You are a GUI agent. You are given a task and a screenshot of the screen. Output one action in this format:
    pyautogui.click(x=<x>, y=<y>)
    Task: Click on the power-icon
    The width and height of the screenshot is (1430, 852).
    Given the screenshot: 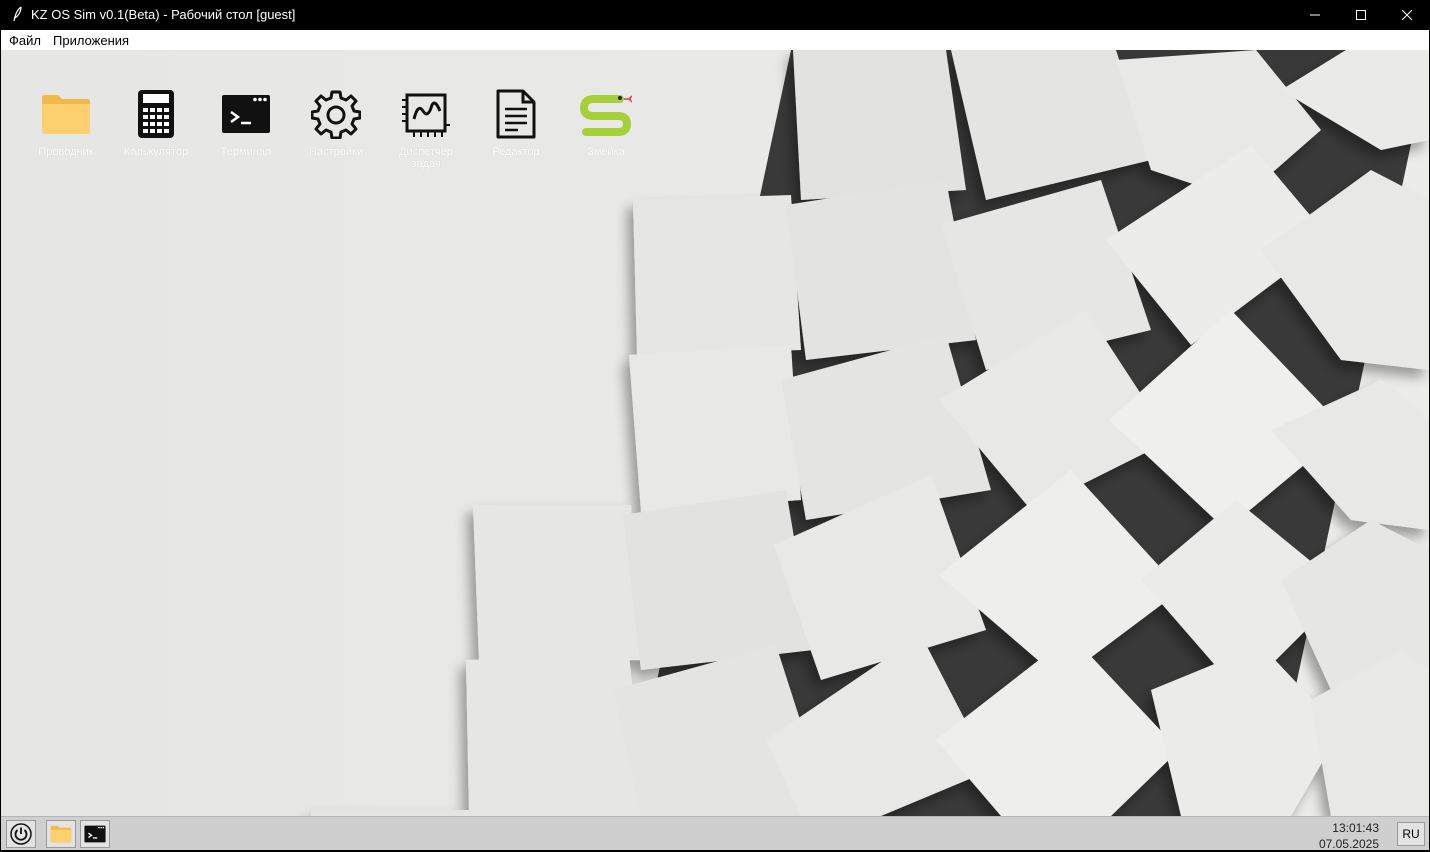 What is the action you would take?
    pyautogui.click(x=21, y=834)
    